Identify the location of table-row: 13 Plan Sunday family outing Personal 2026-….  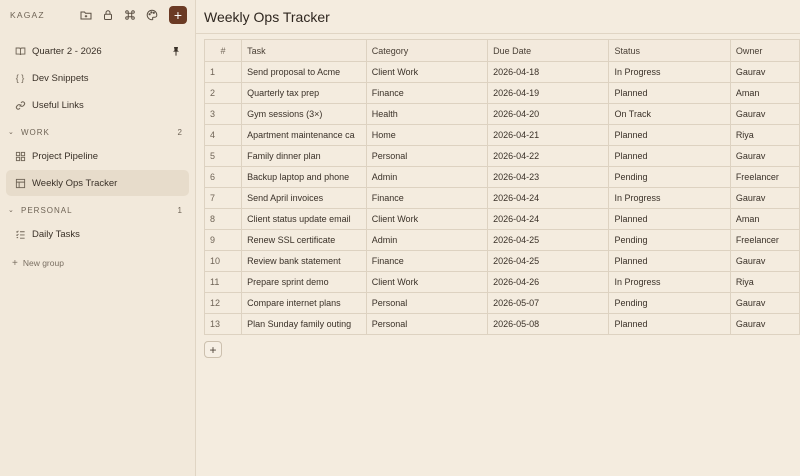
(501, 324).